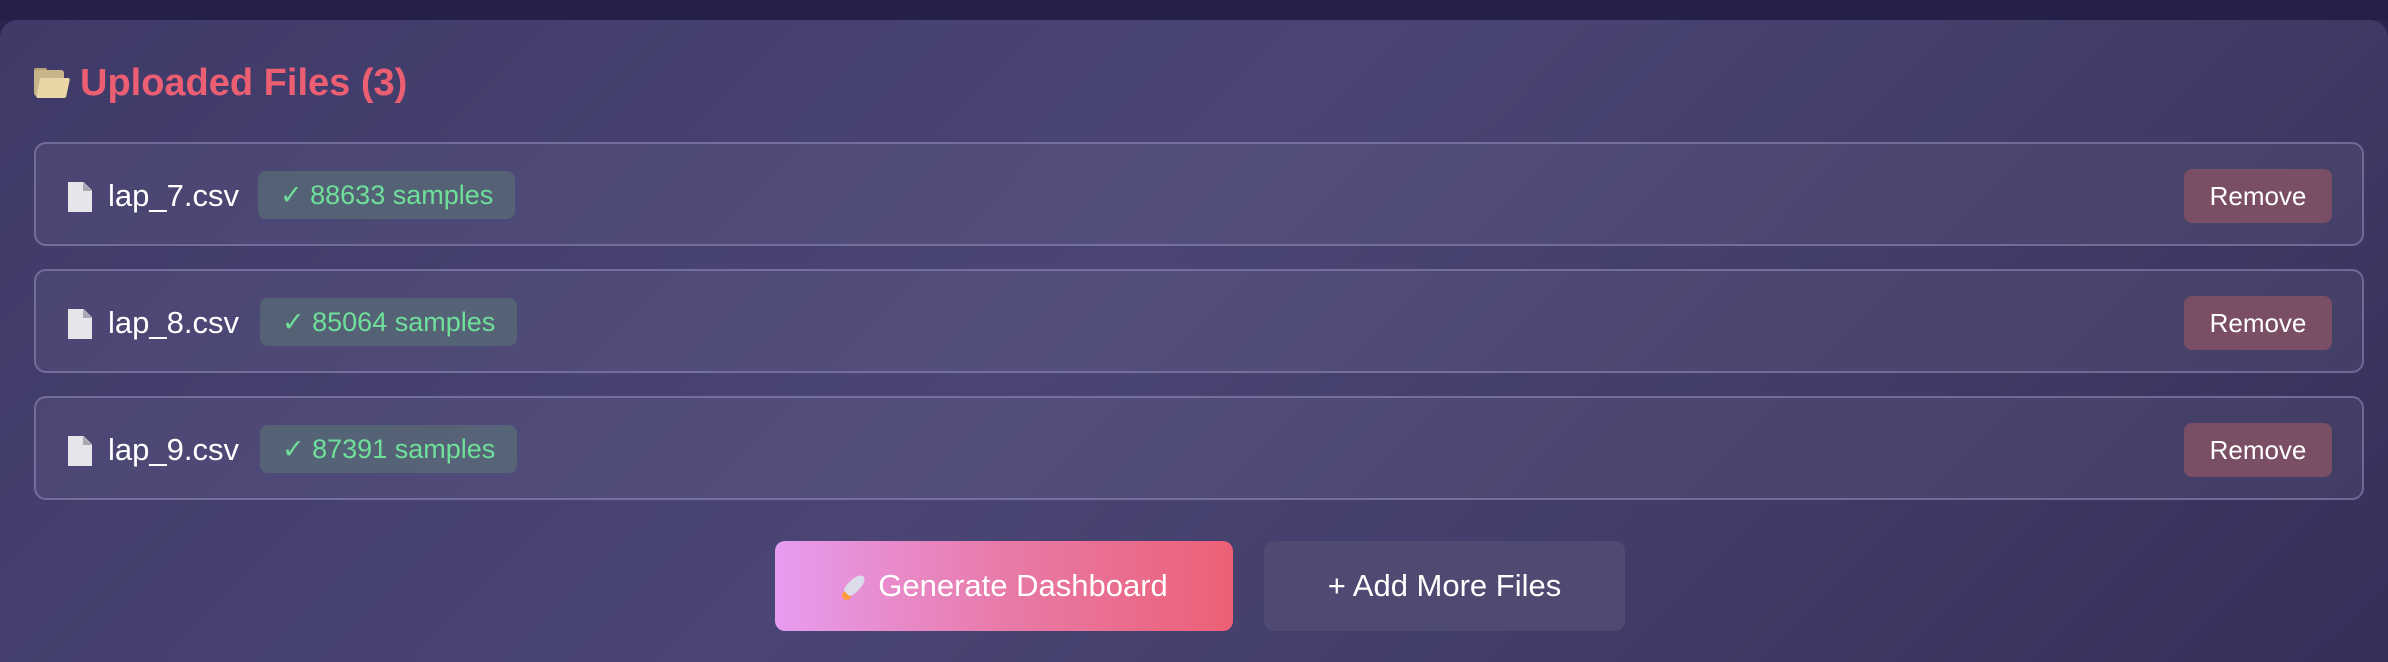  I want to click on generate-dashboard-button: Generate Dashboard, so click(1004, 586).